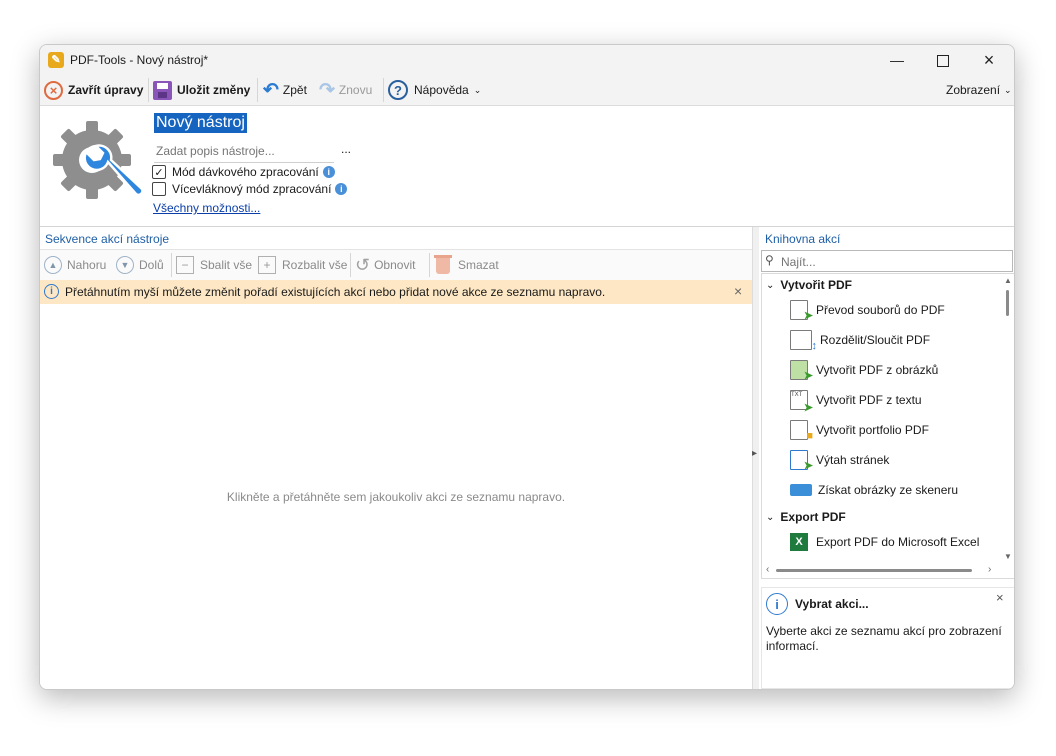 The image size is (1056, 756). Describe the element at coordinates (93, 90) in the screenshot. I see `close-edit-button: × Zavřít úpravy` at that location.